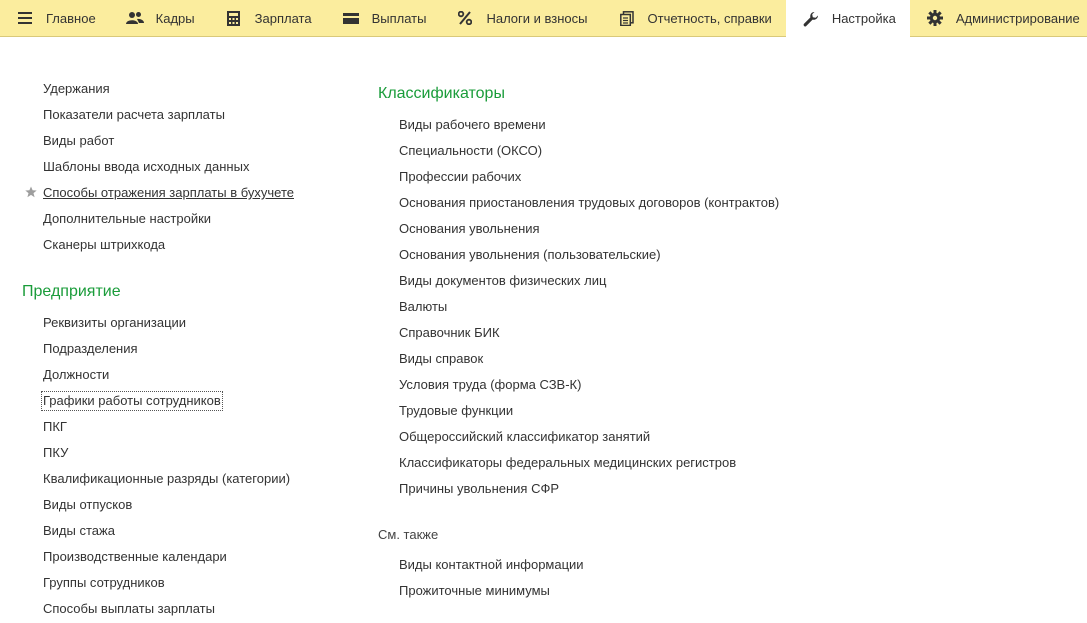  I want to click on link-barcode-scanners: Сканеры штрихкода, so click(104, 245).